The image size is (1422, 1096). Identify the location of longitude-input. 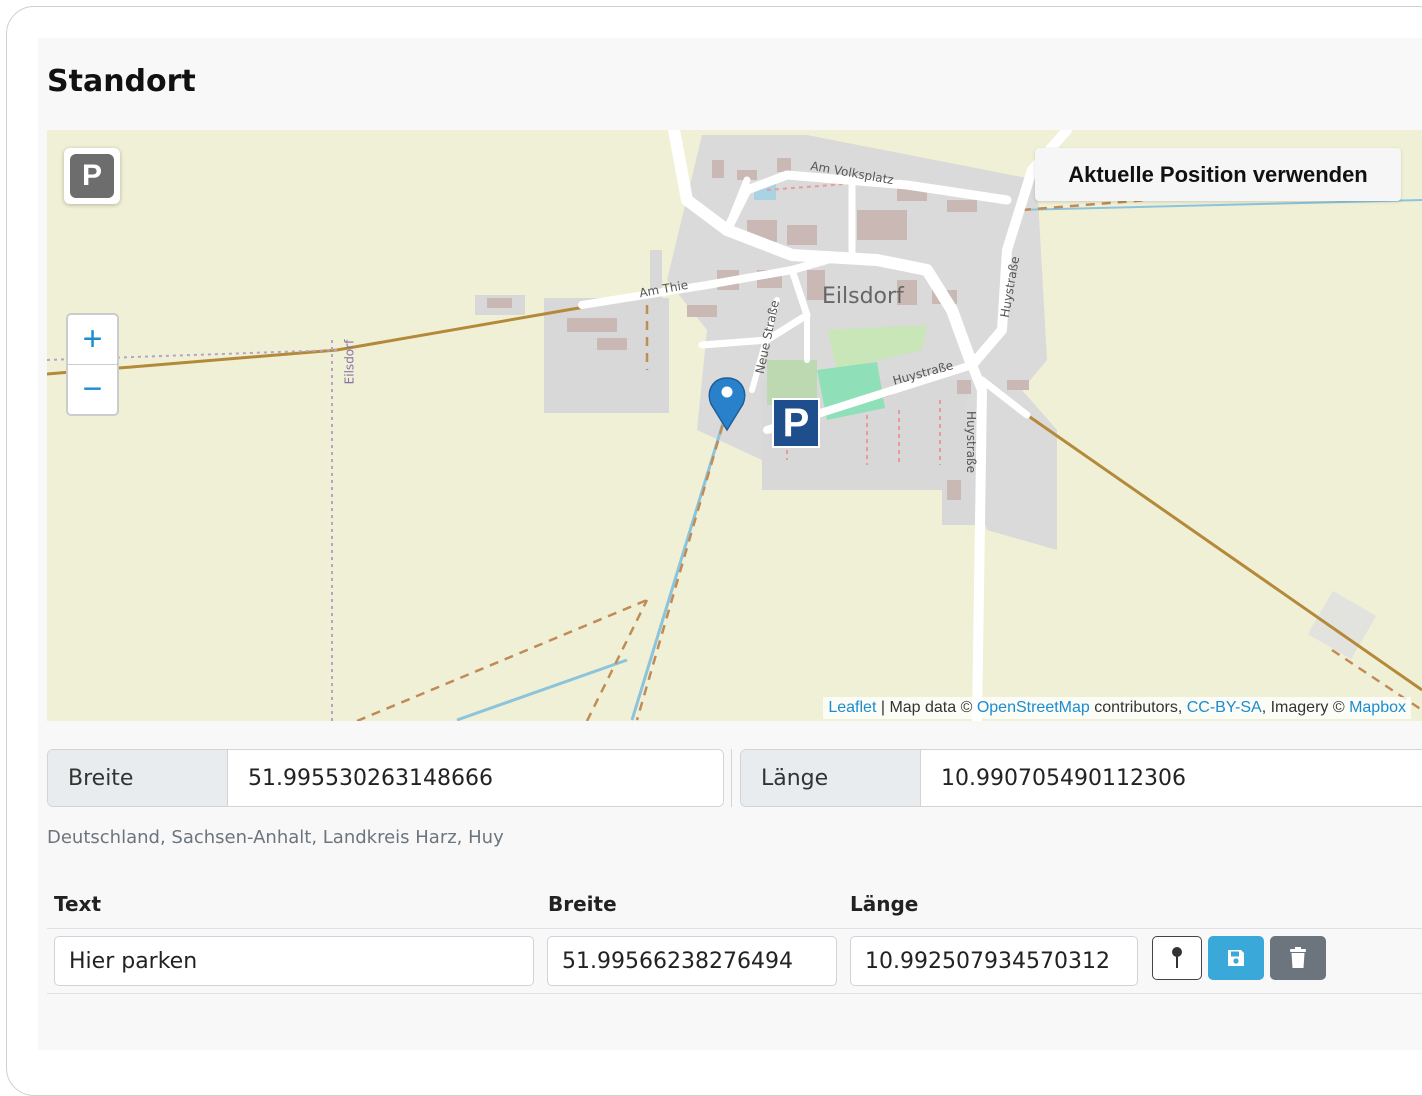
(1171, 778).